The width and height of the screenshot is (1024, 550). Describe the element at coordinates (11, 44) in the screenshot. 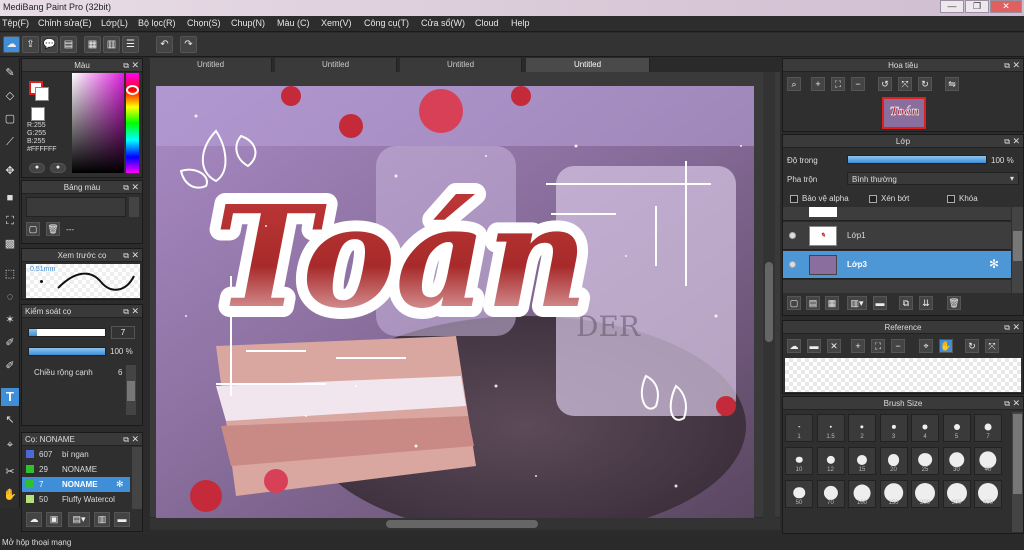

I see `cloud-icon: ☁` at that location.